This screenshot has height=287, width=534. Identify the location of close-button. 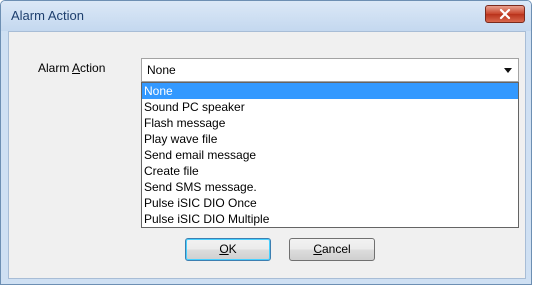
(505, 14).